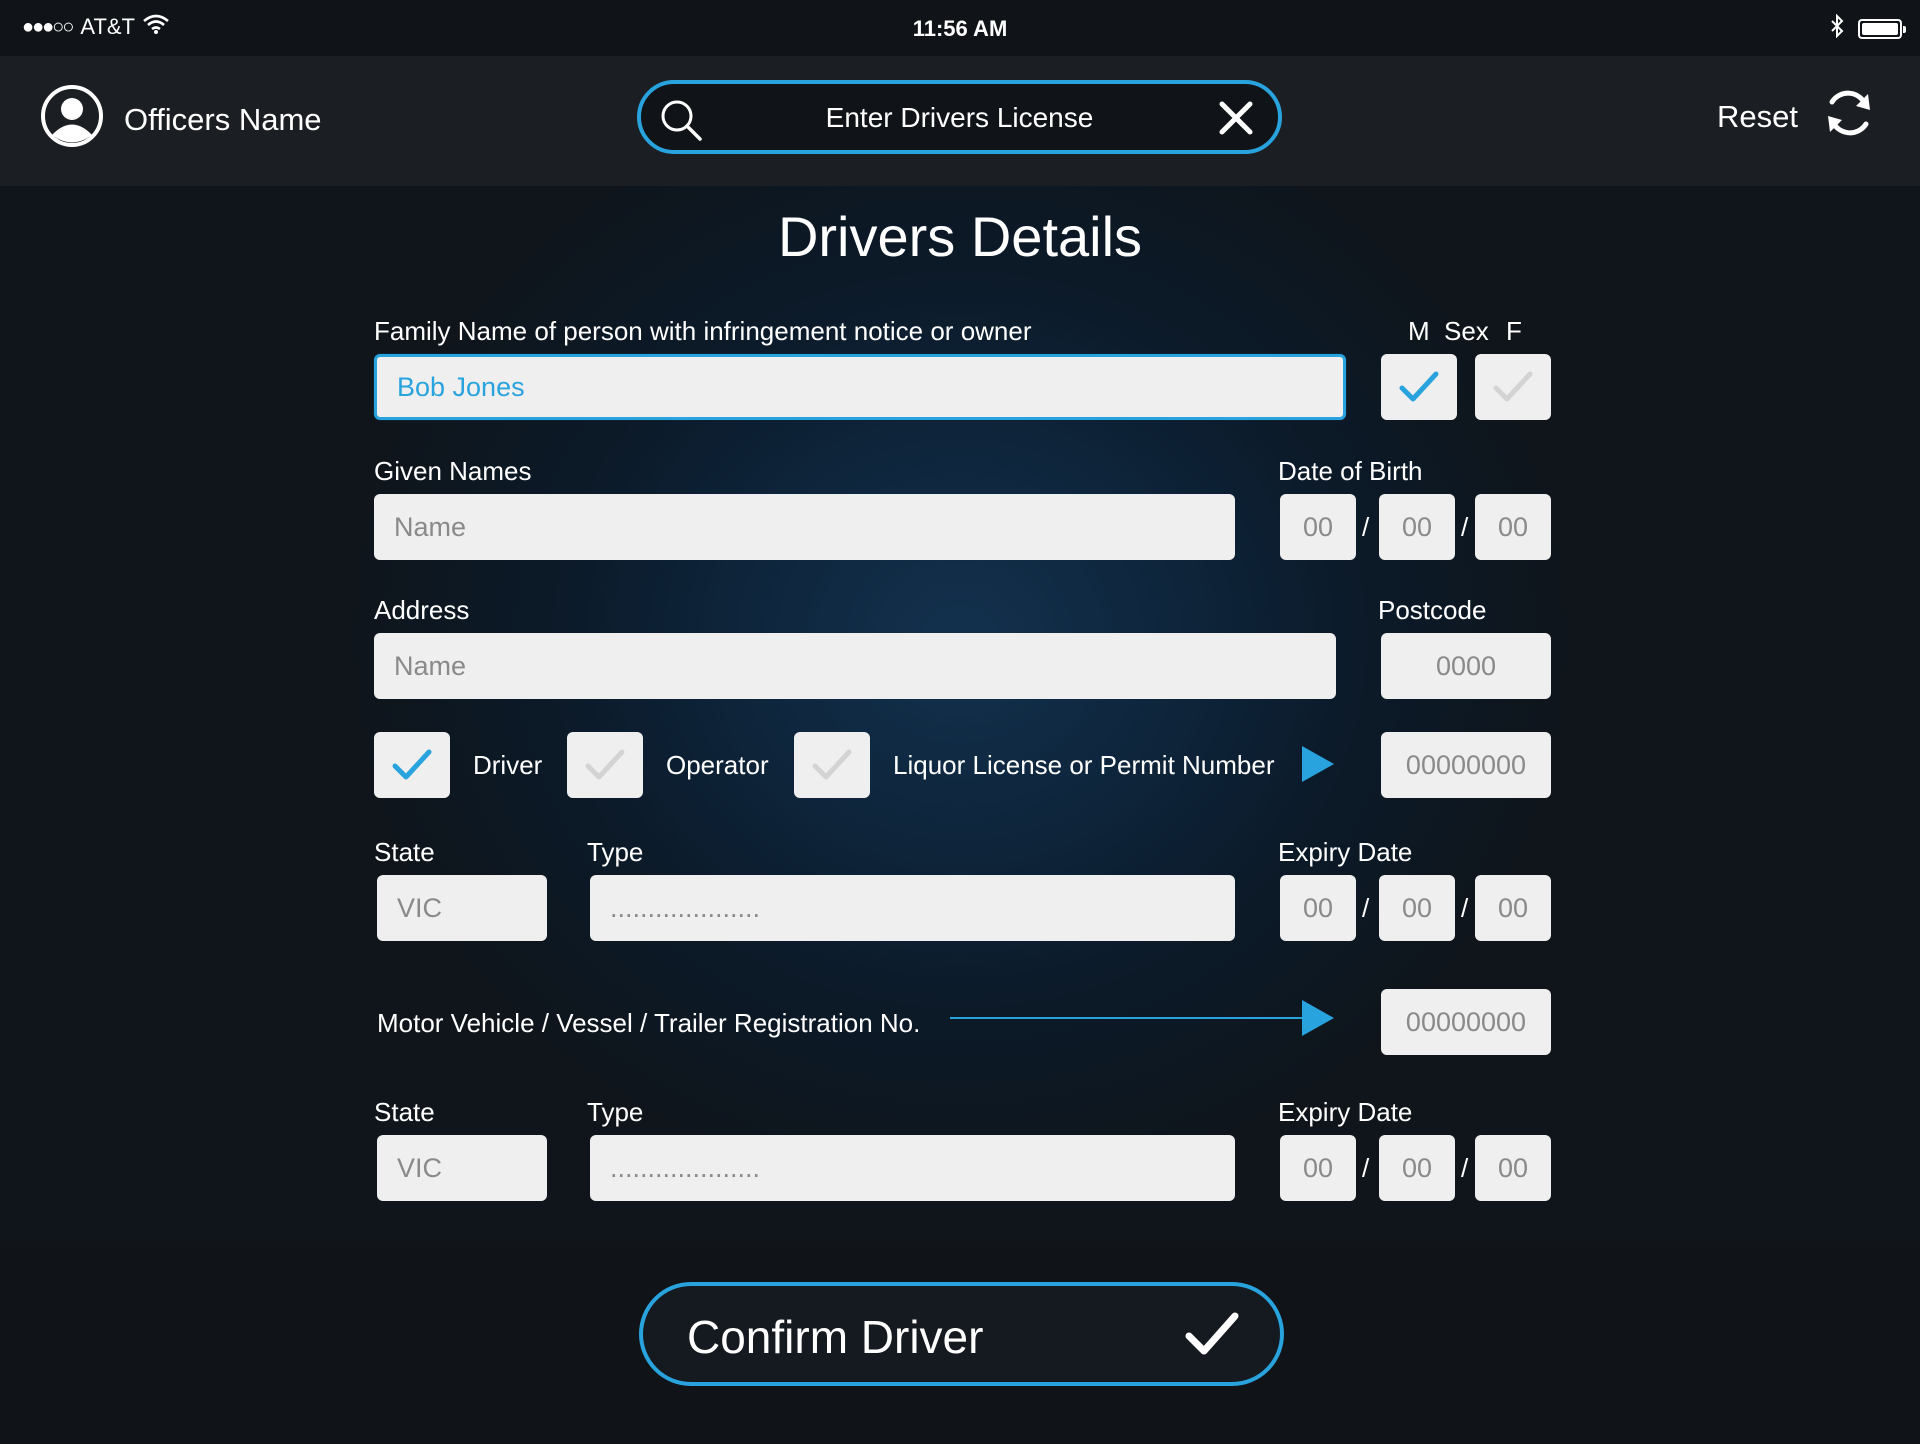 This screenshot has height=1444, width=1920. I want to click on license-expiry-month-field: 00, so click(1417, 908).